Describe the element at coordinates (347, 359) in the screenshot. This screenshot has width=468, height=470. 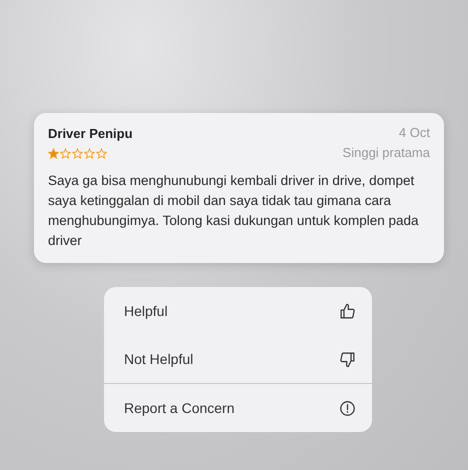
I see `thumbs-down-icon` at that location.